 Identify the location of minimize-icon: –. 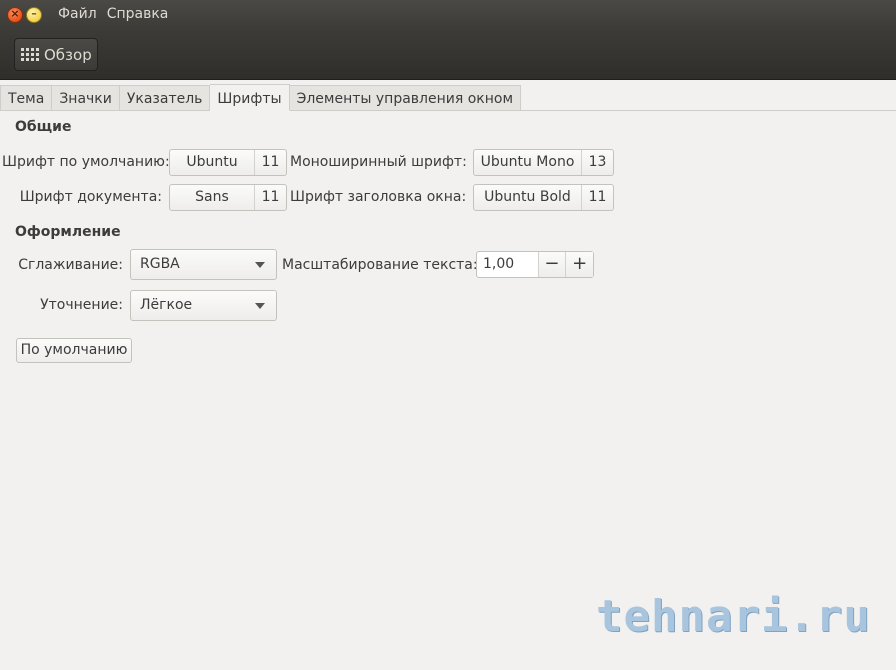
(34, 13).